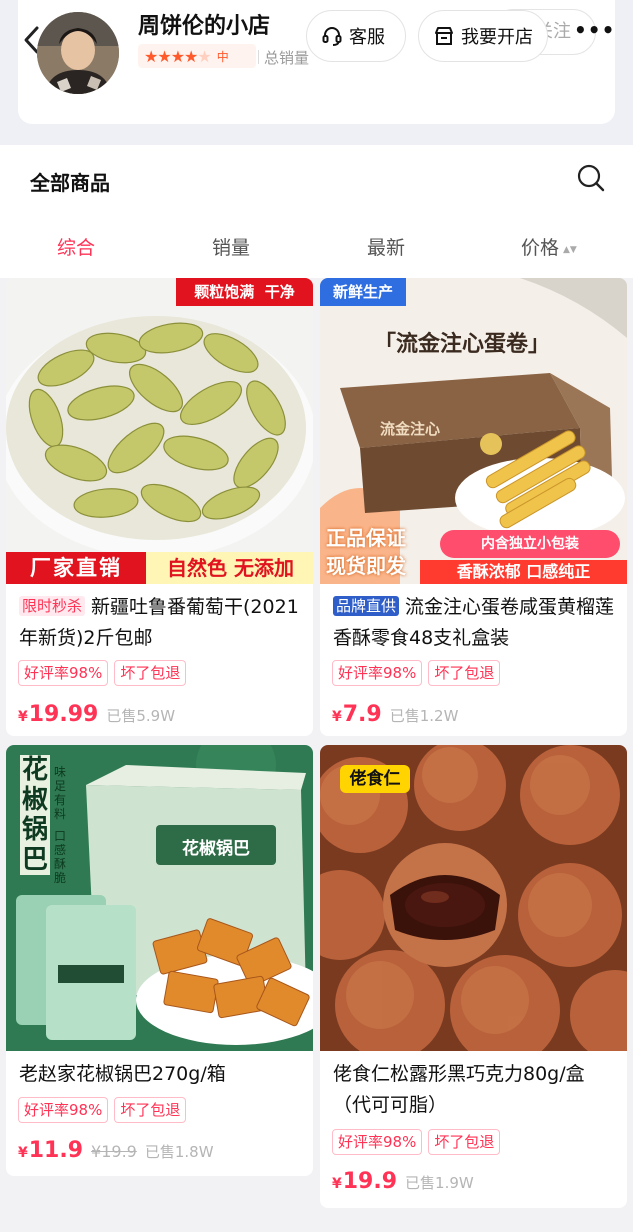  I want to click on image-promise-text: 现货即发, so click(366, 566).